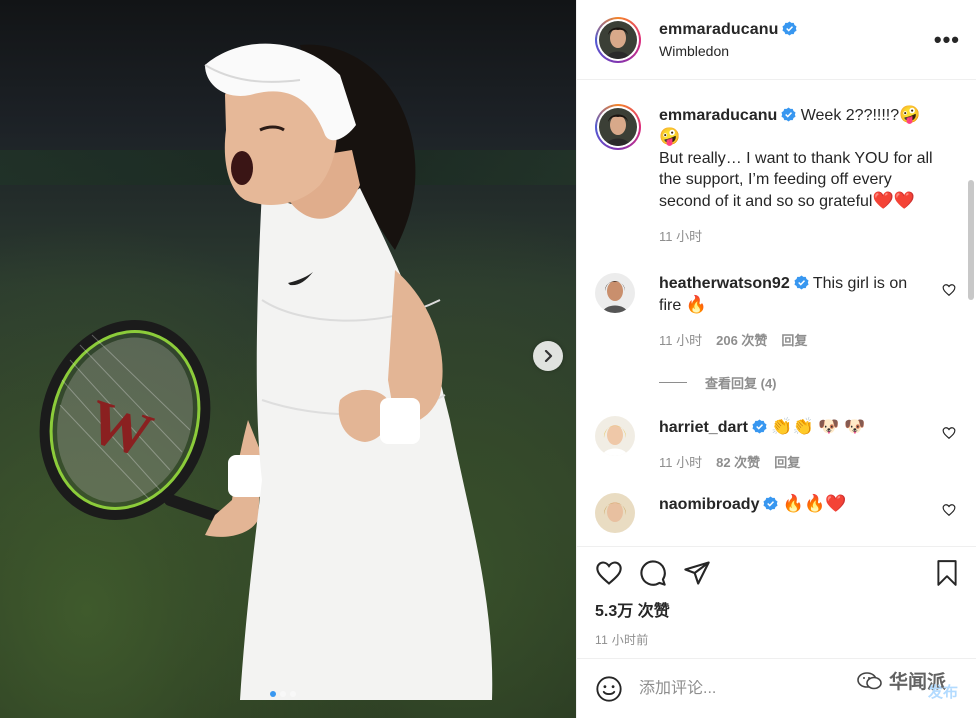 The image size is (976, 718). I want to click on post-comment-button: 发布, so click(943, 691).